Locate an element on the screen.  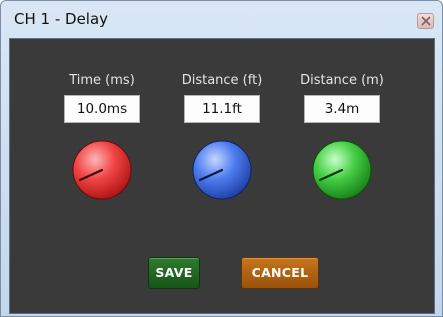
cancel-button: CANCEL is located at coordinates (280, 273).